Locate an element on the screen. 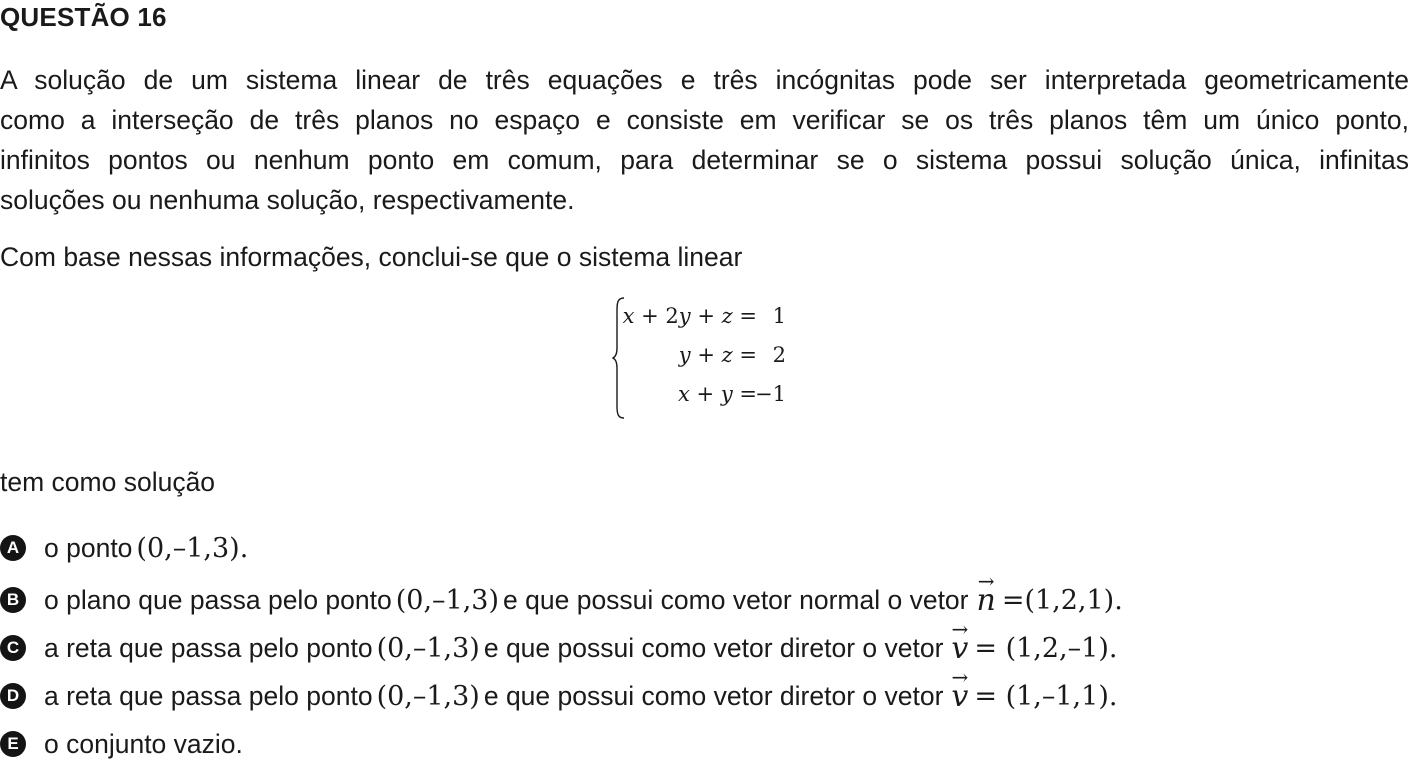  linear-system: x + 2y + z = 1 y + z = 2 x + y = −1 is located at coordinates (712, 358).